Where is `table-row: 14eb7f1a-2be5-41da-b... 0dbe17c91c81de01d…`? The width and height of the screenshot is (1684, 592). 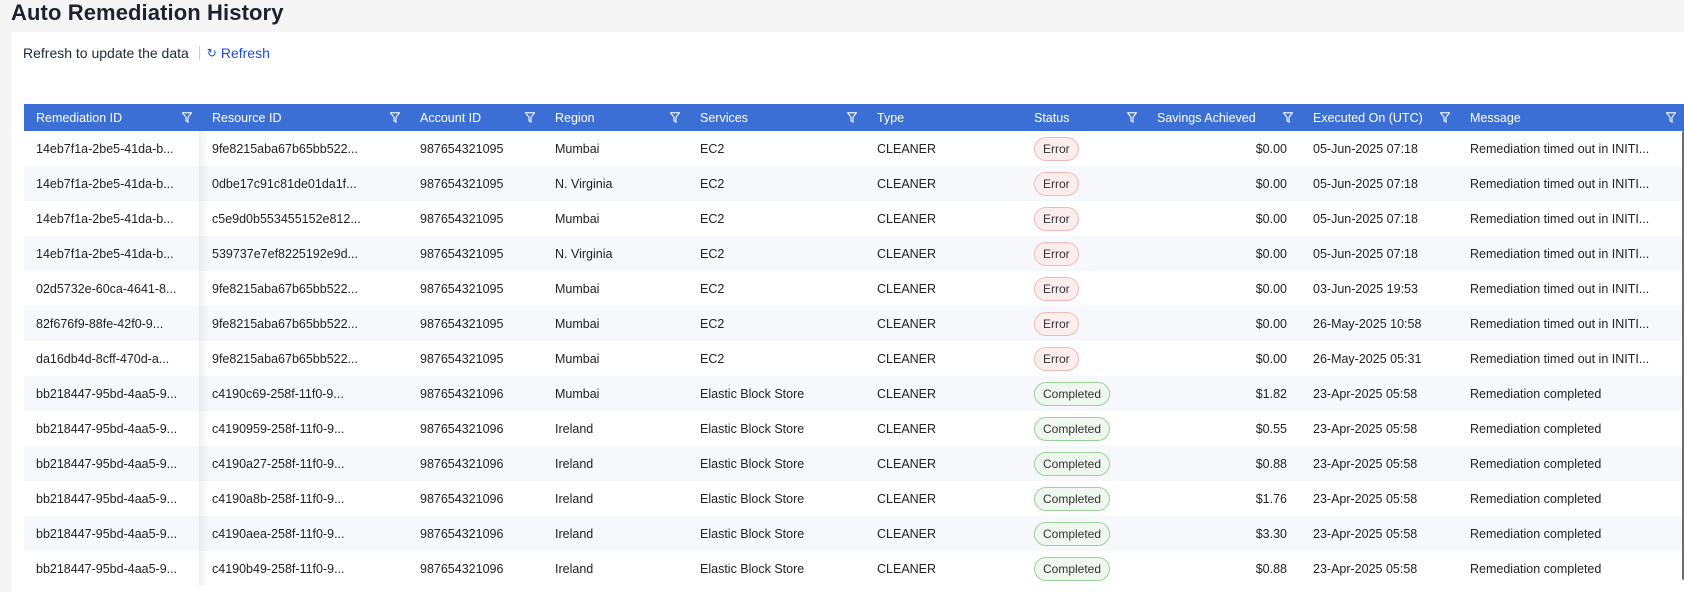 table-row: 14eb7f1a-2be5-41da-b... 0dbe17c91c81de01d… is located at coordinates (854, 183).